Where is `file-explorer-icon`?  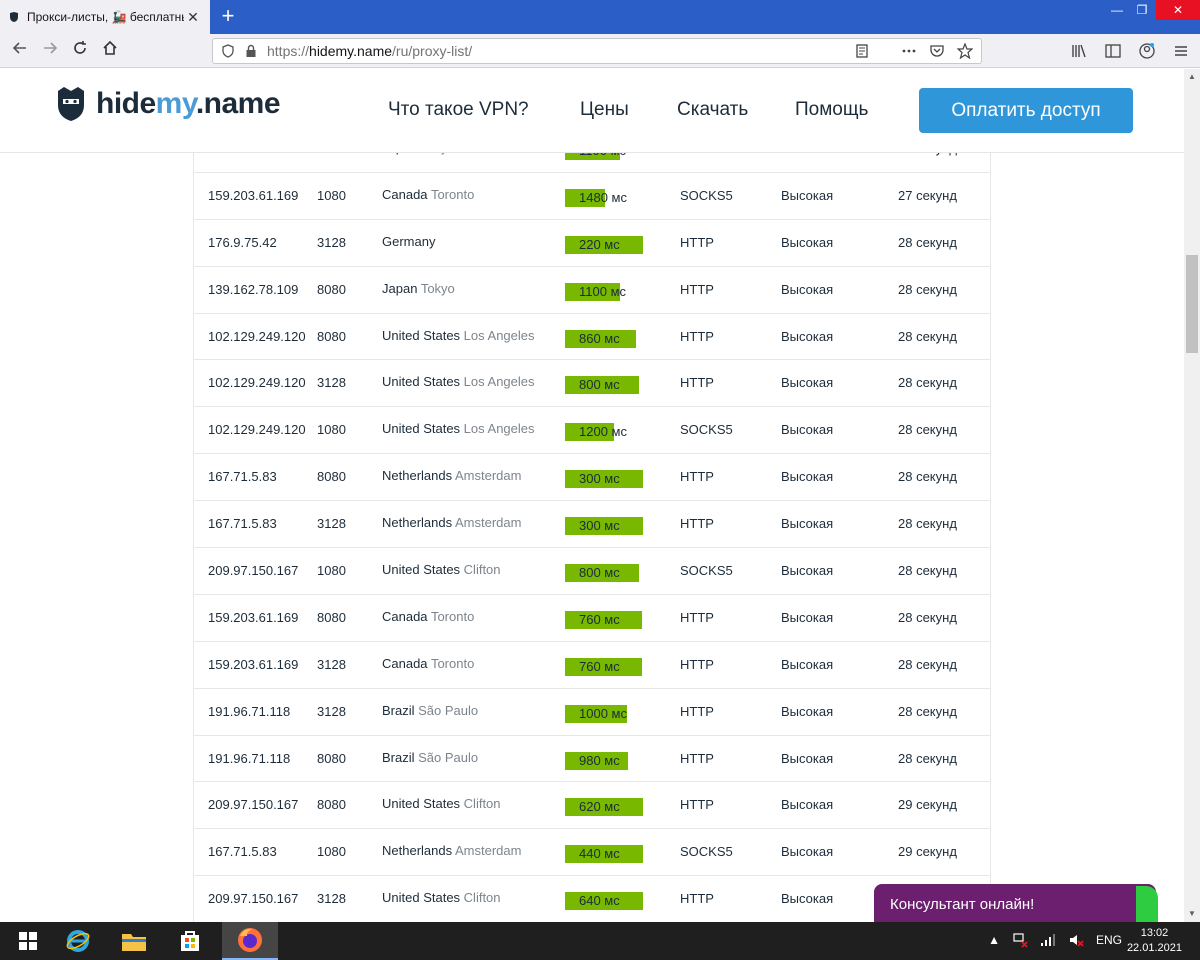
file-explorer-icon is located at coordinates (134, 942).